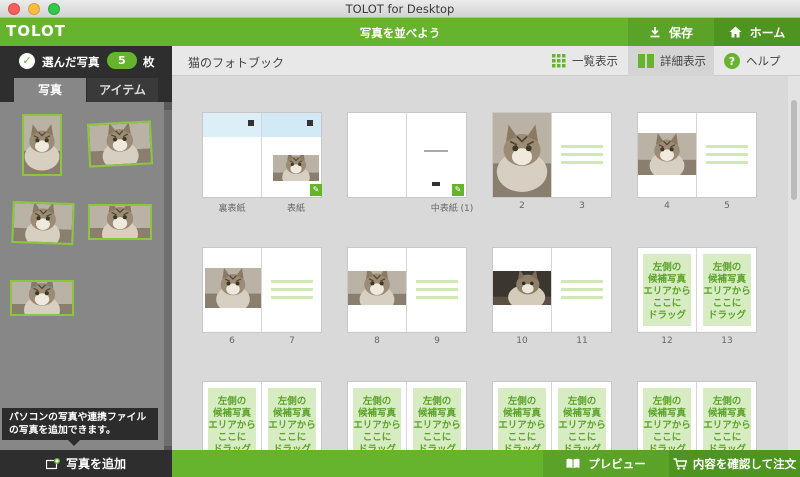  I want to click on add-photo-tooltip: パソコンの写真や連携ファイル の写真を追加できます。, so click(80, 424).